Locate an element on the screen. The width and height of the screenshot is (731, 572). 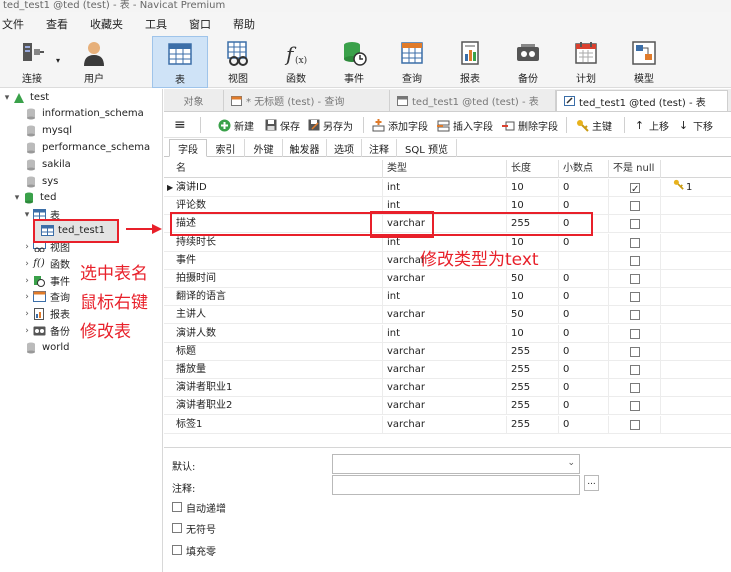
subtab-triggers: 触发器 is located at coordinates (305, 148).